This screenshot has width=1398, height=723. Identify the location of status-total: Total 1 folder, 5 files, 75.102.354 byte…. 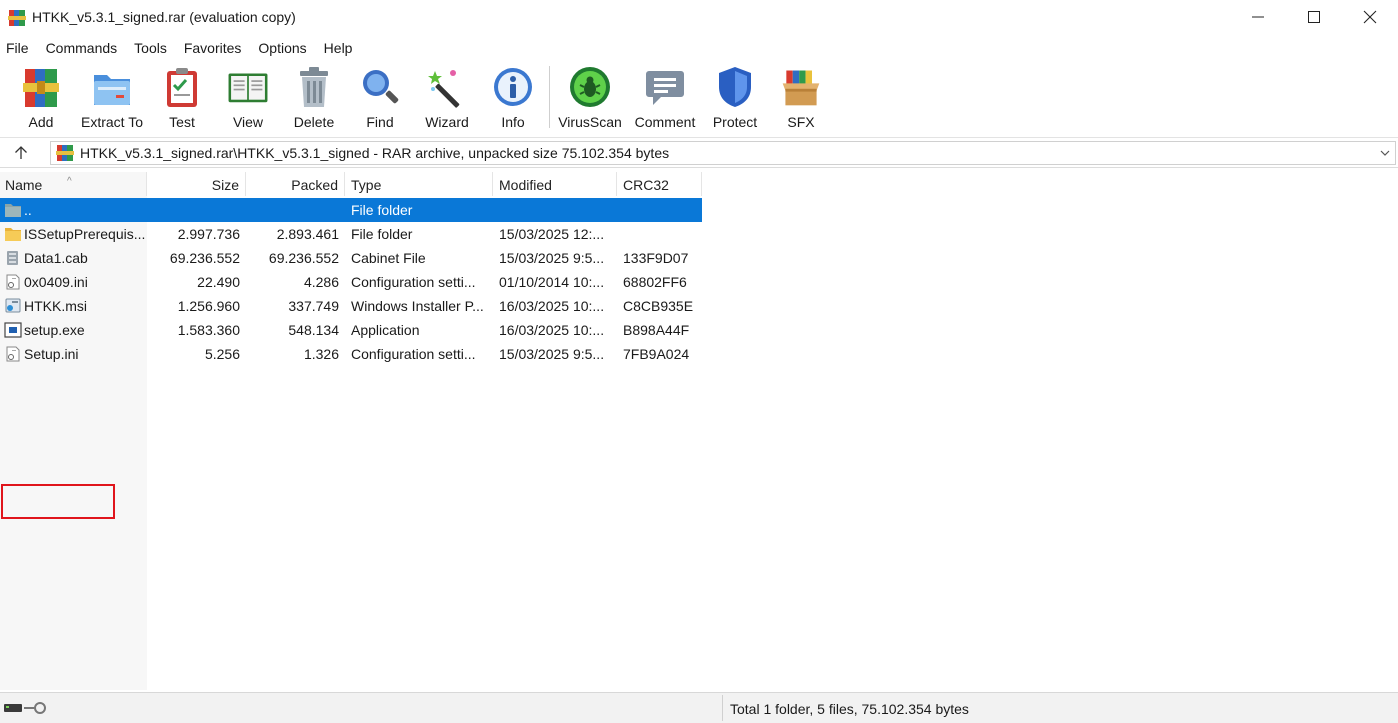
(849, 709).